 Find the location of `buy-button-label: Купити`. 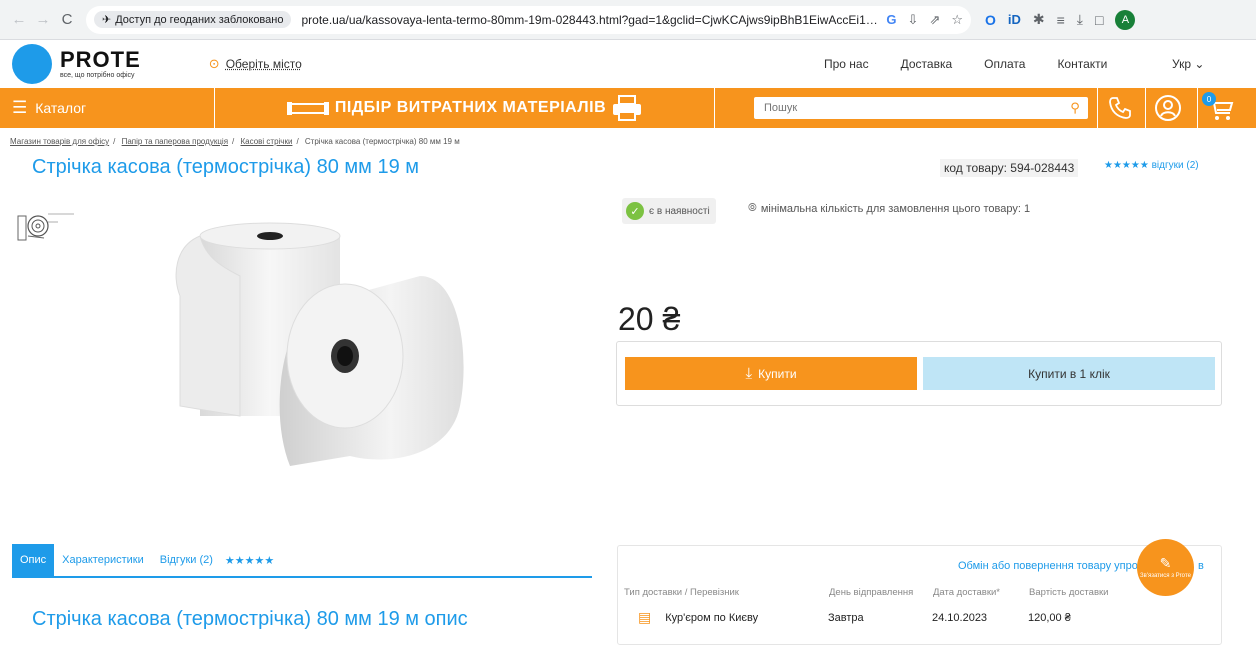

buy-button-label: Купити is located at coordinates (777, 373).